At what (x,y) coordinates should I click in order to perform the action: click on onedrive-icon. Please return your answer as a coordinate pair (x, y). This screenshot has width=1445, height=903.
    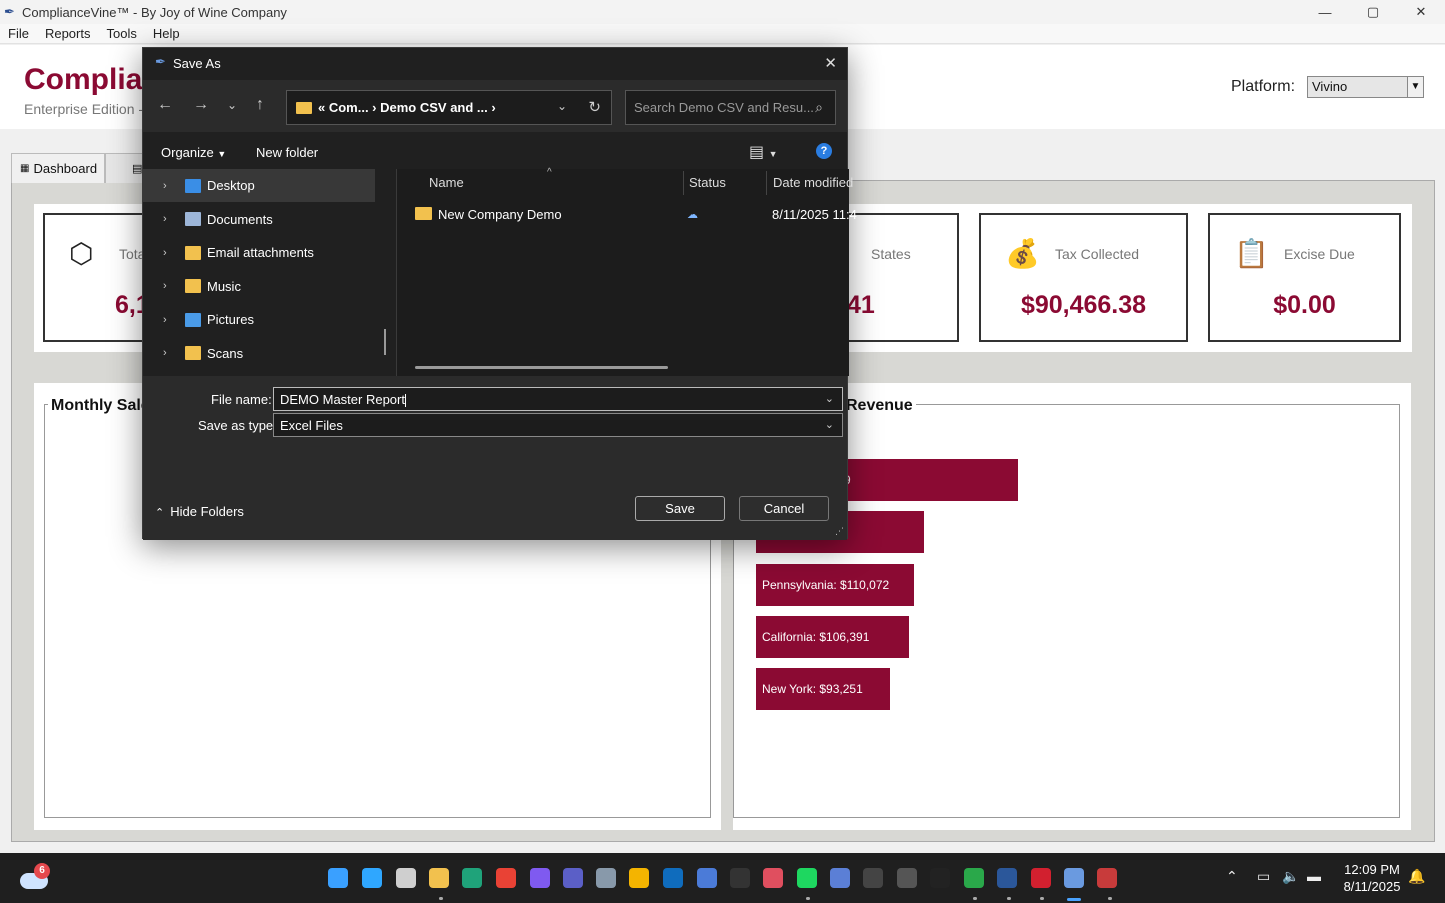
    Looking at the image, I should click on (707, 878).